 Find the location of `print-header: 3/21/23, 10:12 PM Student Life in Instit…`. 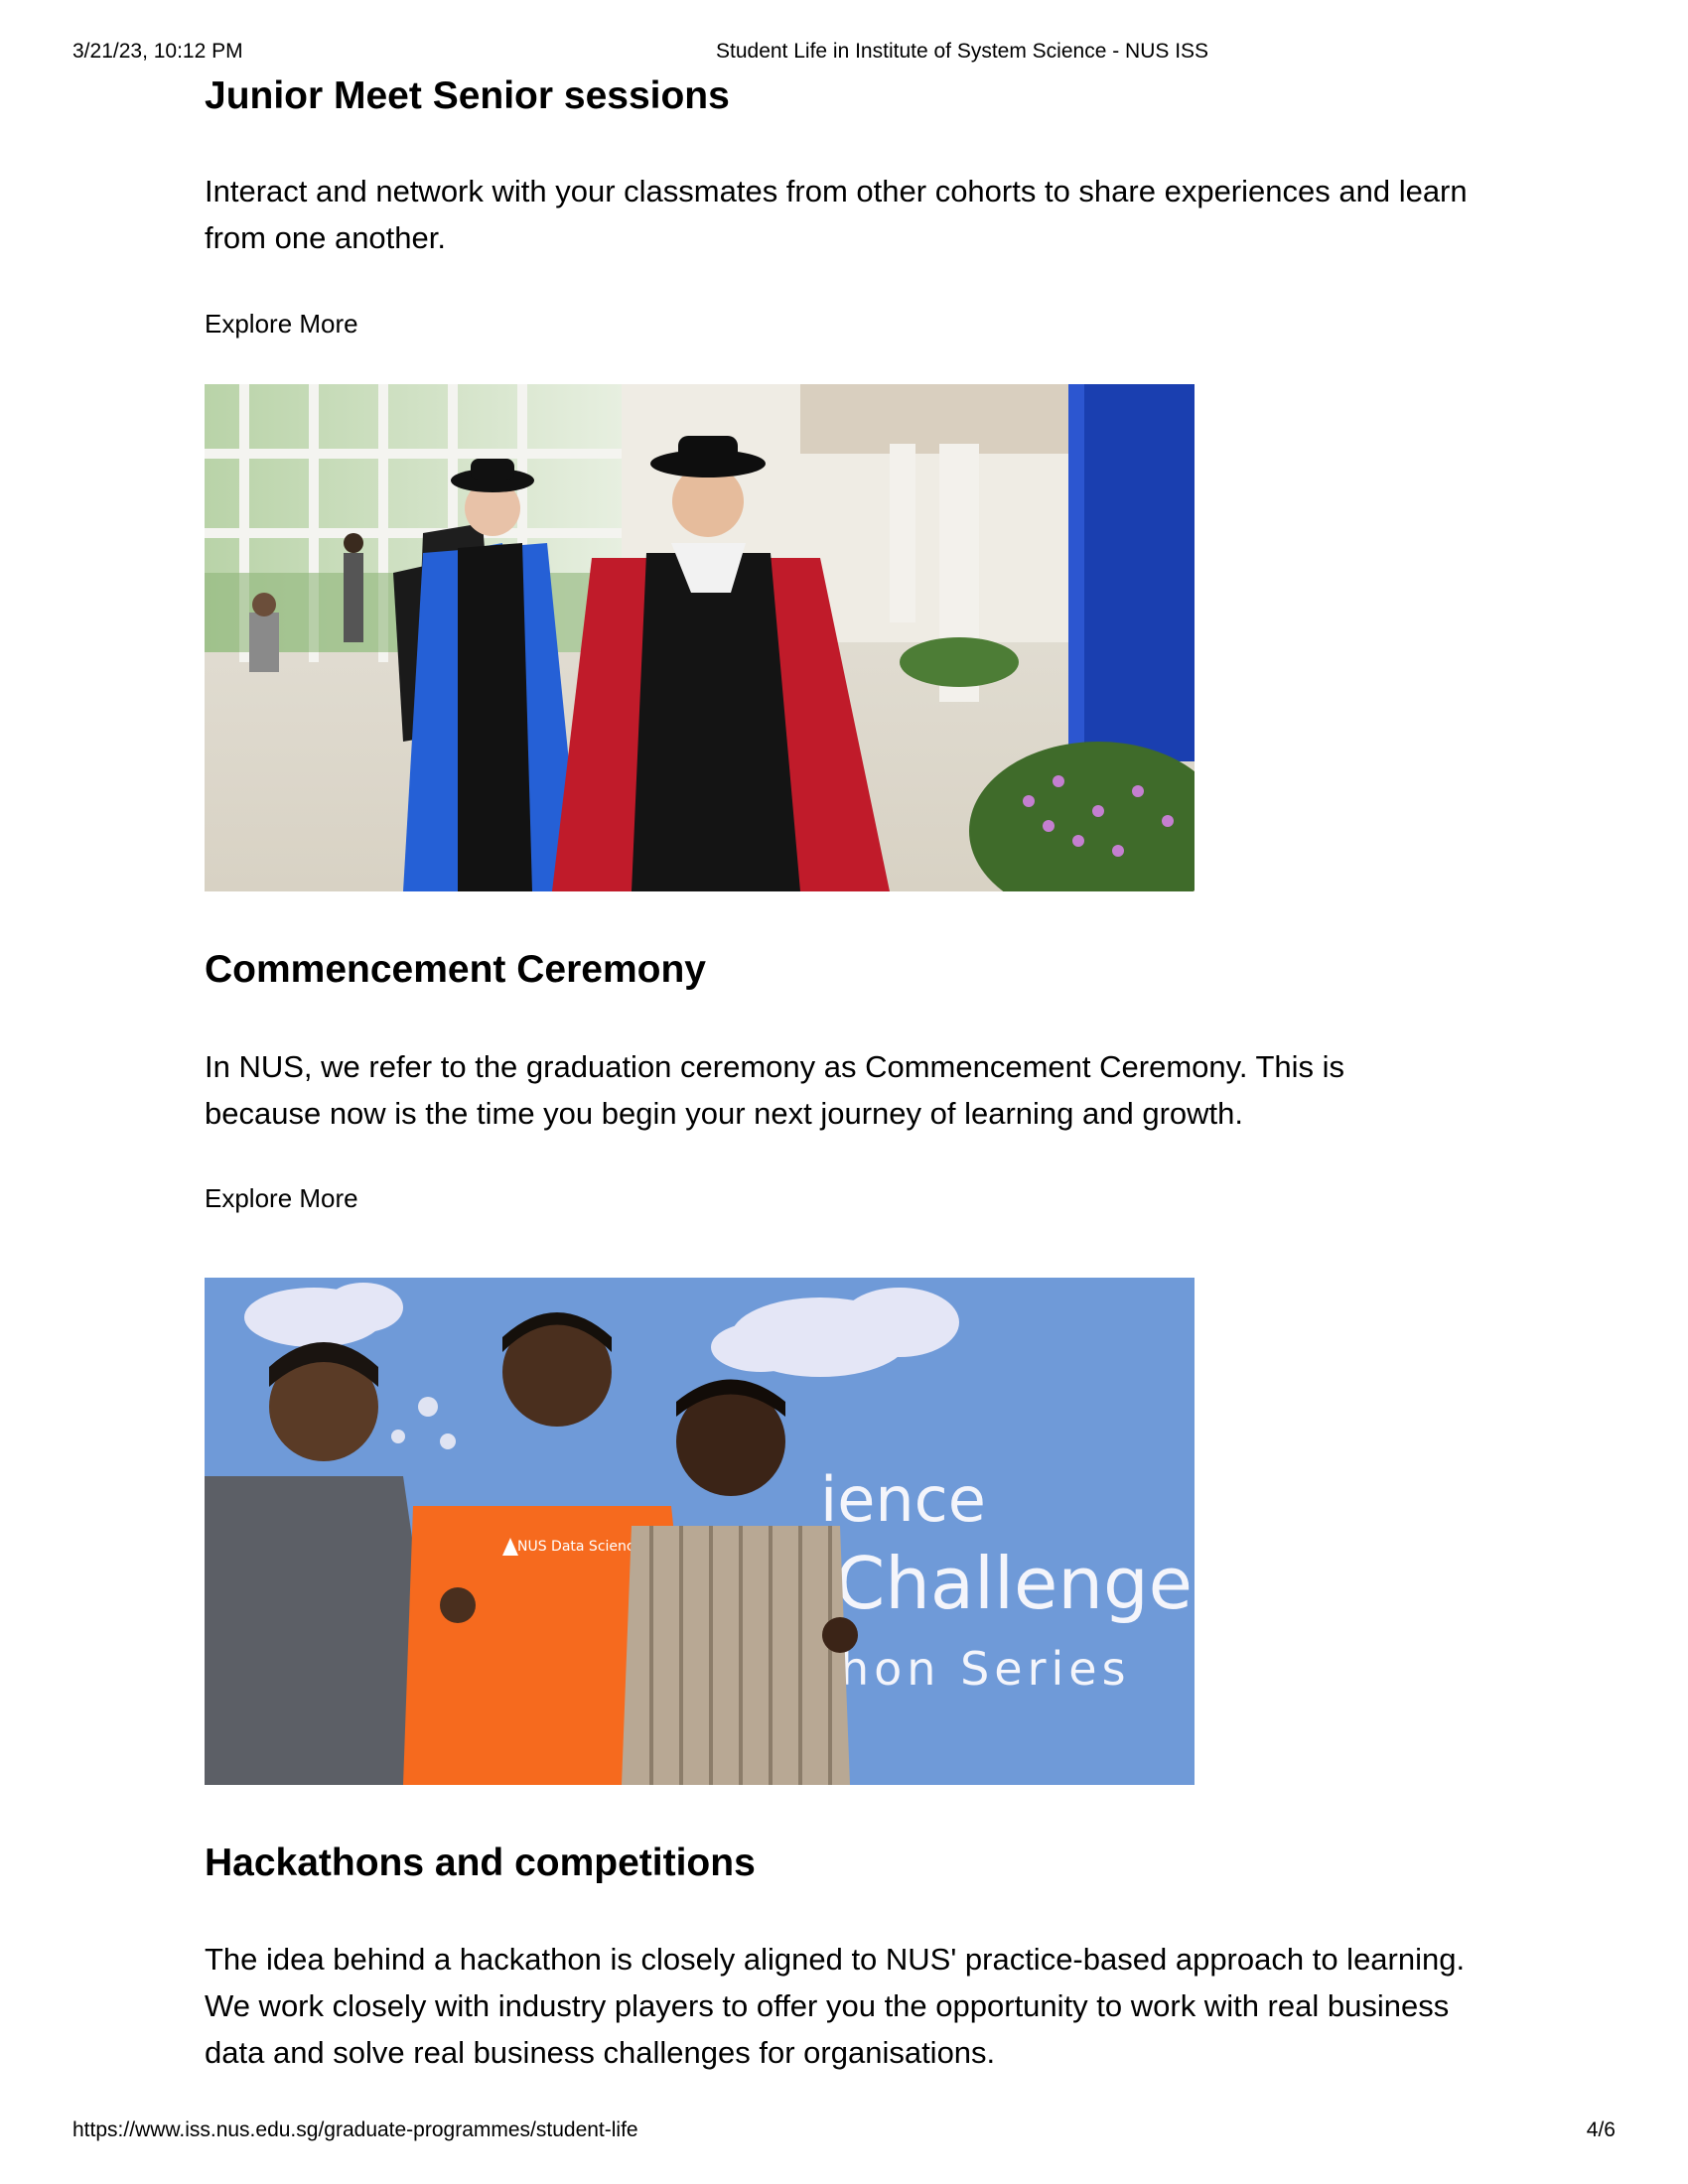

print-header: 3/21/23, 10:12 PM Student Life in Instit… is located at coordinates (844, 54).